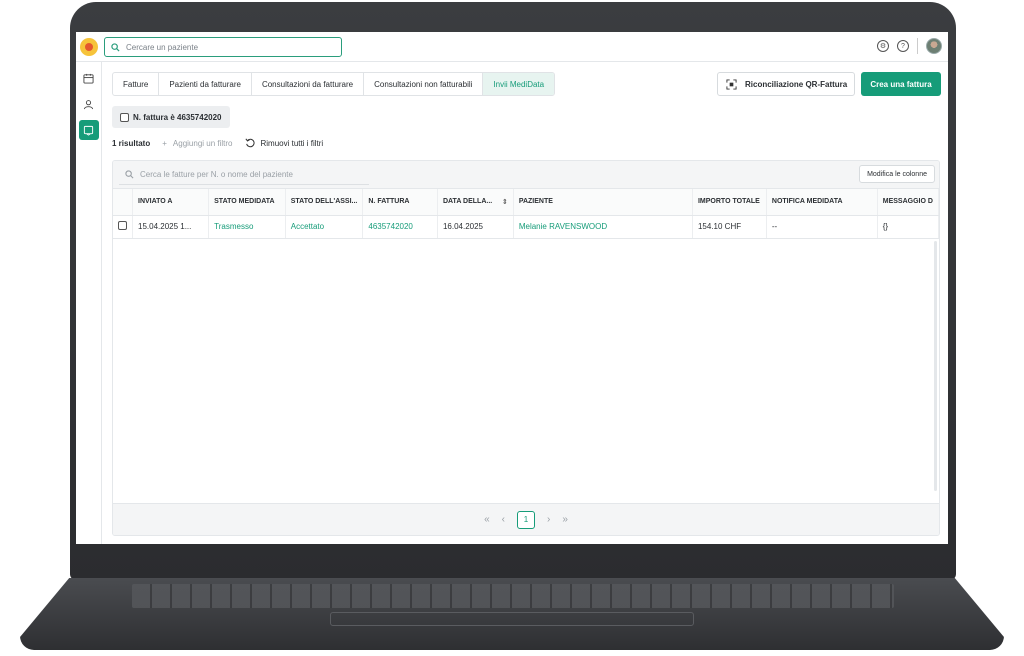  What do you see at coordinates (505, 202) in the screenshot?
I see `sort-icon: ⇕` at bounding box center [505, 202].